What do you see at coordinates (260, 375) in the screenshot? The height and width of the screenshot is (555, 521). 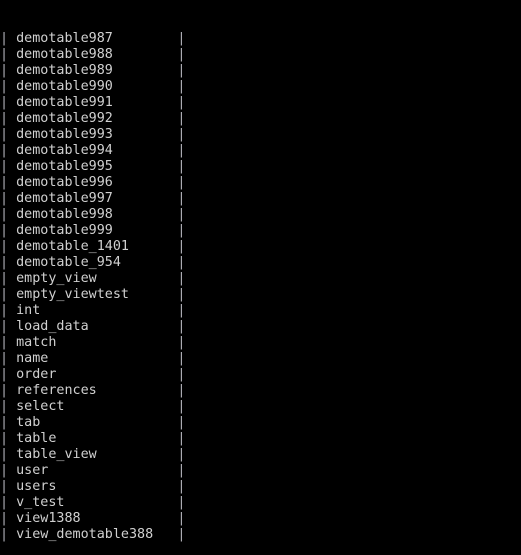 I see `table-row: | order |` at bounding box center [260, 375].